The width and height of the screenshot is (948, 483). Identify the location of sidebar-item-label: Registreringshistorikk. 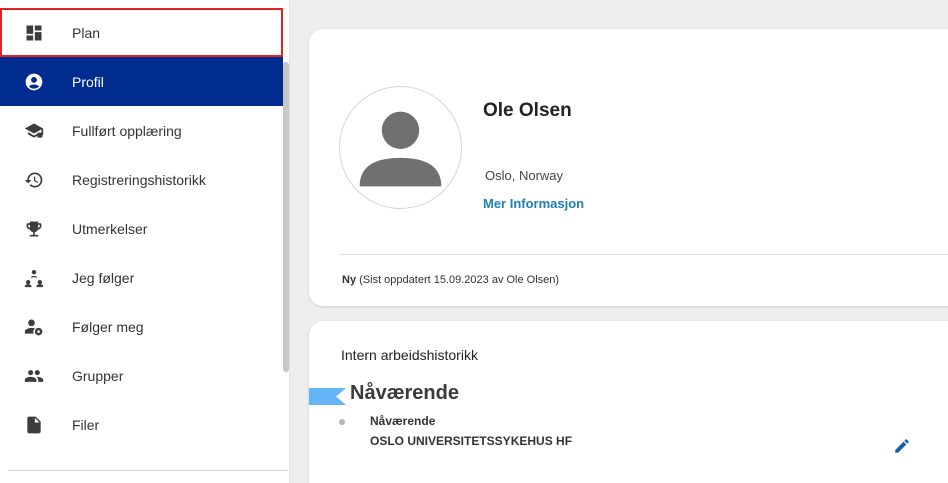
(139, 179).